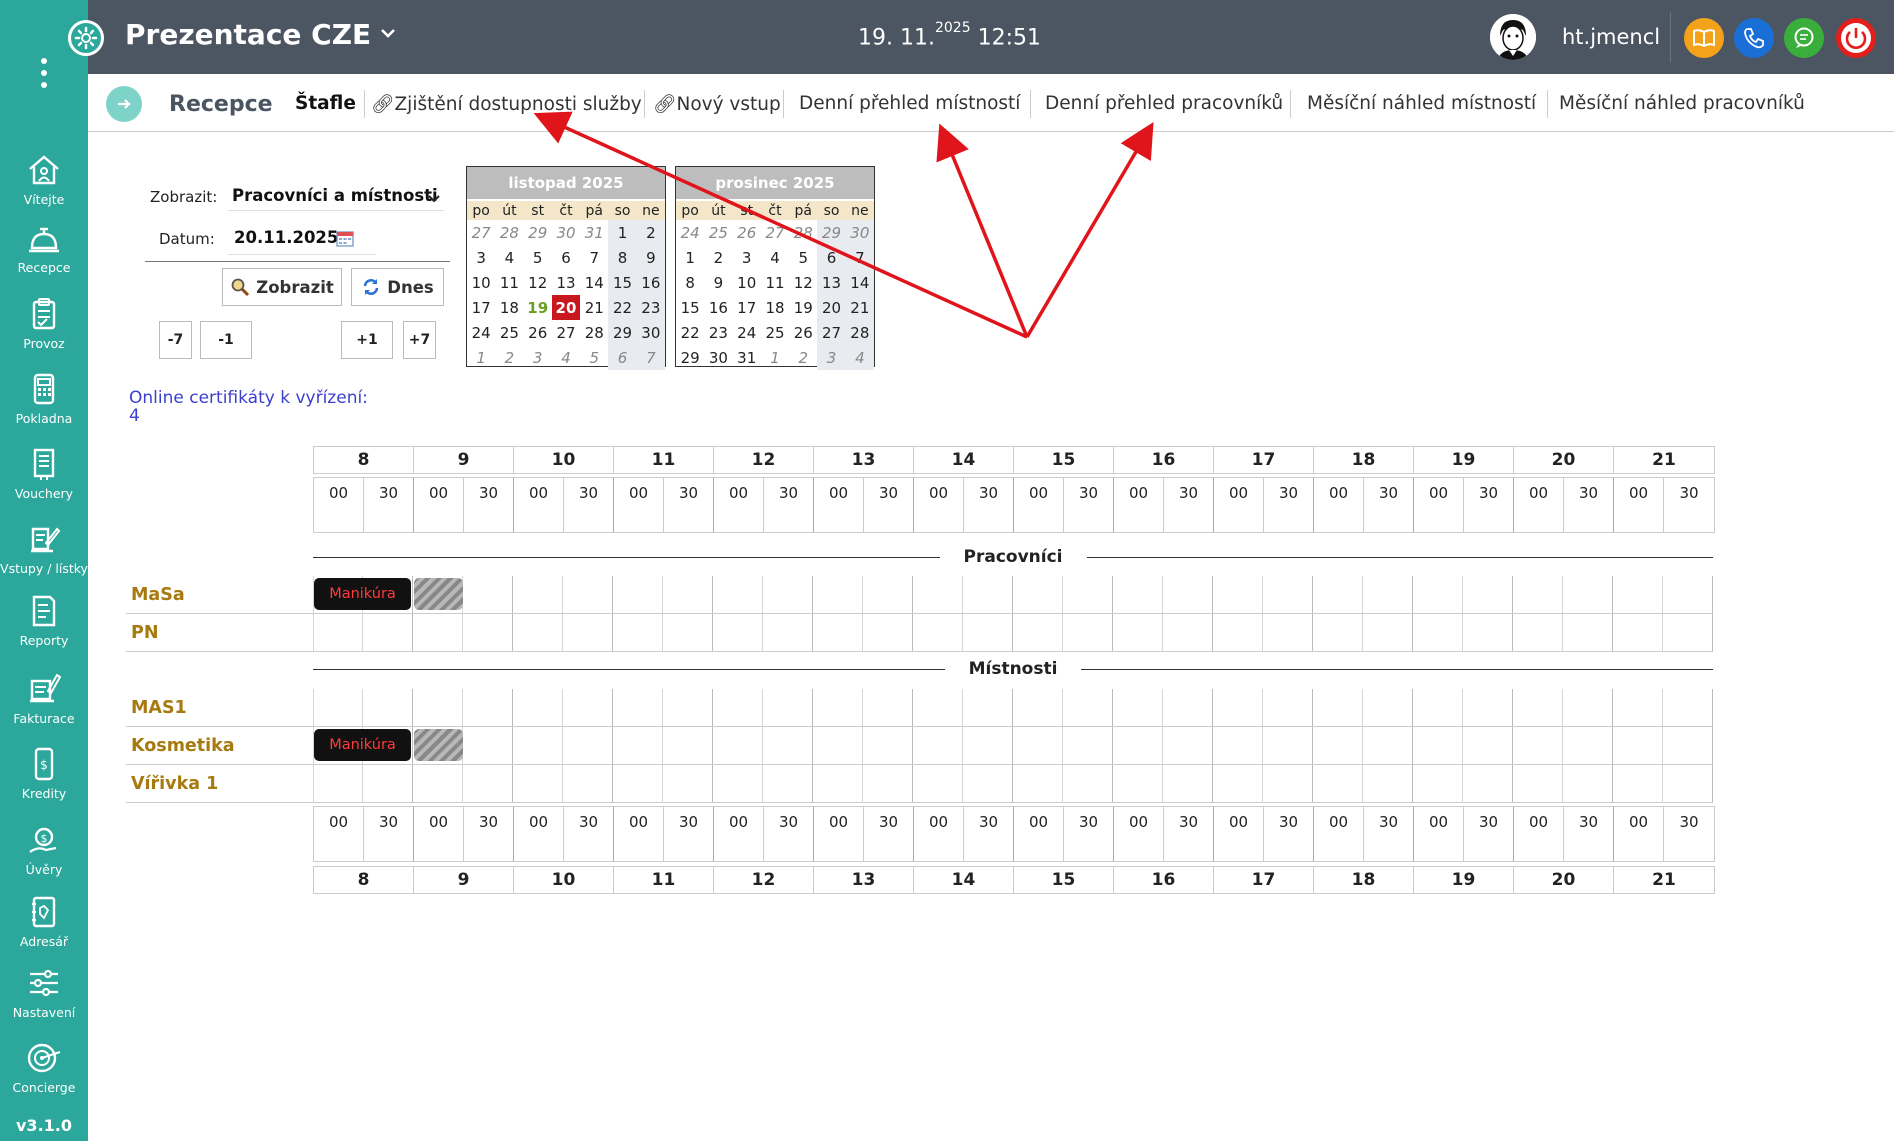 This screenshot has width=1894, height=1141. What do you see at coordinates (509, 332) in the screenshot?
I see `calendar-day: 25` at bounding box center [509, 332].